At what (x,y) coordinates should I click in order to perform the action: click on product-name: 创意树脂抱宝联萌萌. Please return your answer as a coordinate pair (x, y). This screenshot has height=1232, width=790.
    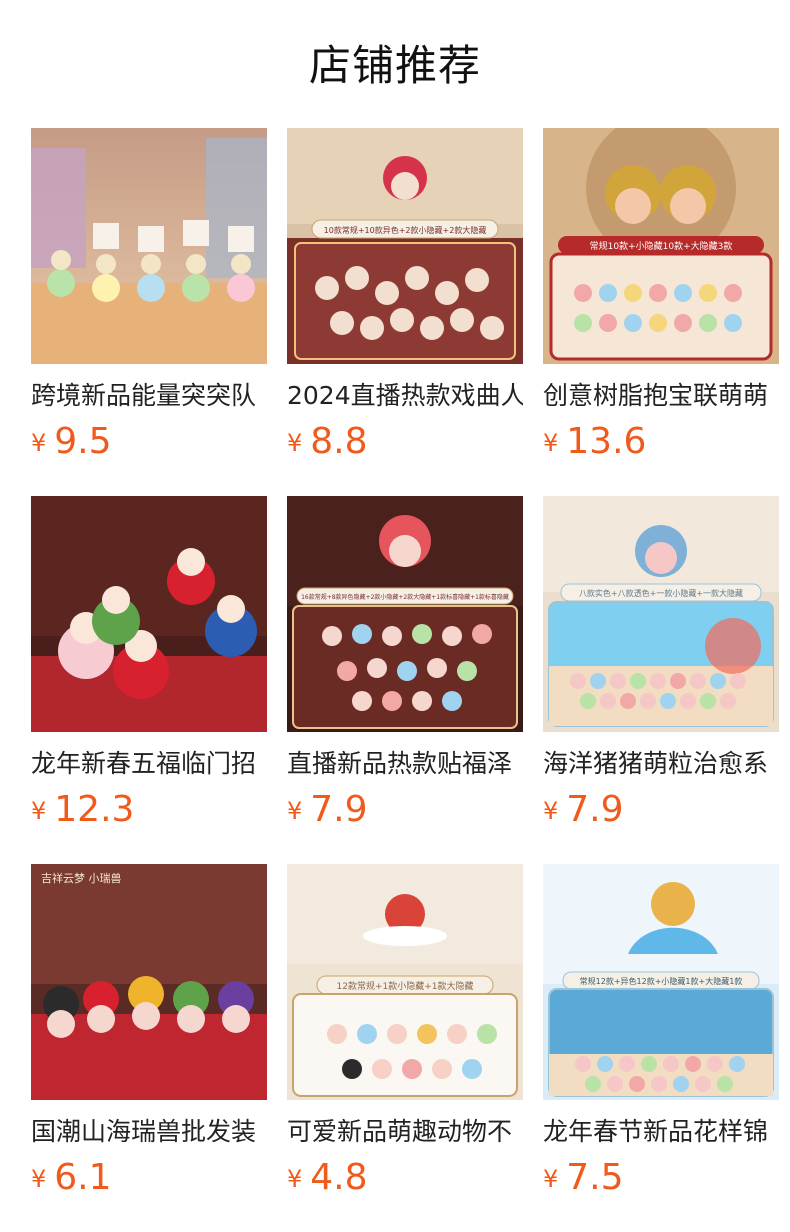
    Looking at the image, I should click on (661, 396).